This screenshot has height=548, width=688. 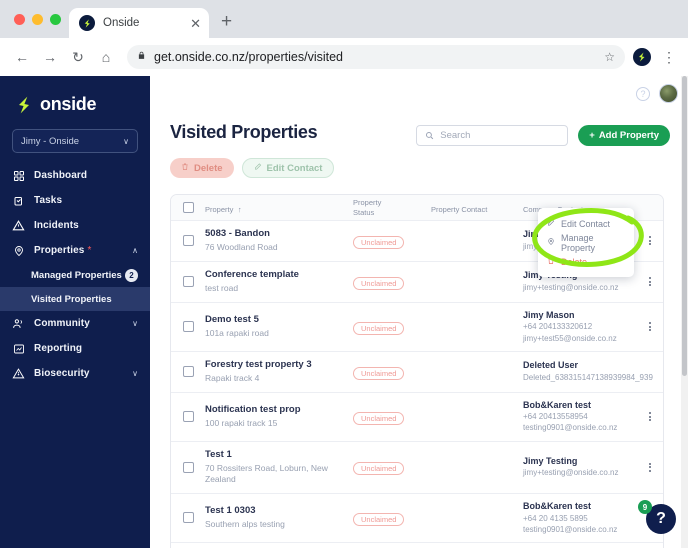 I want to click on browser-menu-icon: ⋮, so click(x=669, y=57).